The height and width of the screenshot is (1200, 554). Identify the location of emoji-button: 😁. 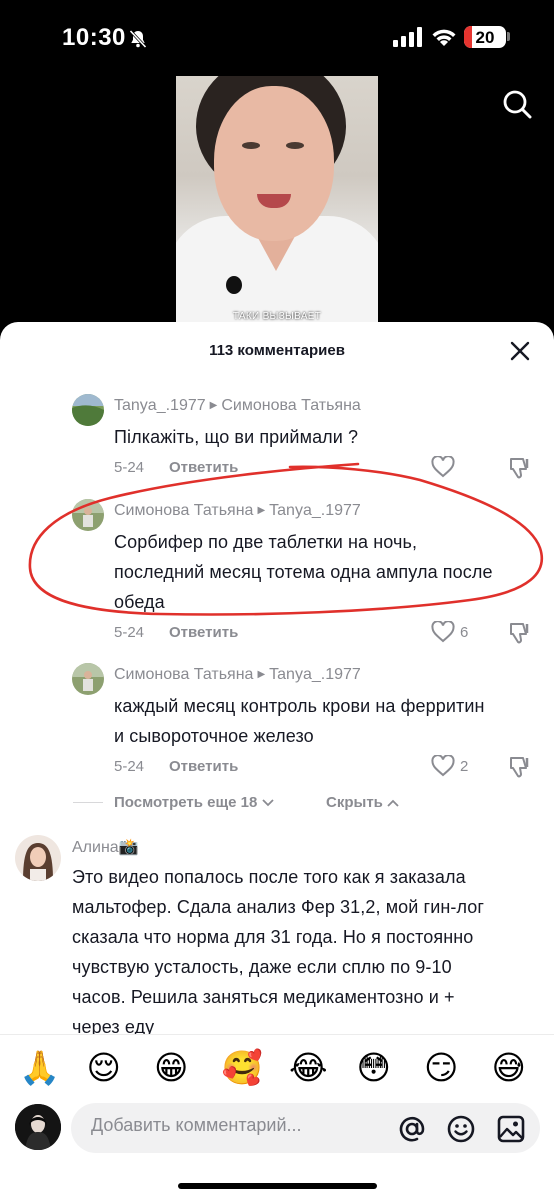
(171, 1068).